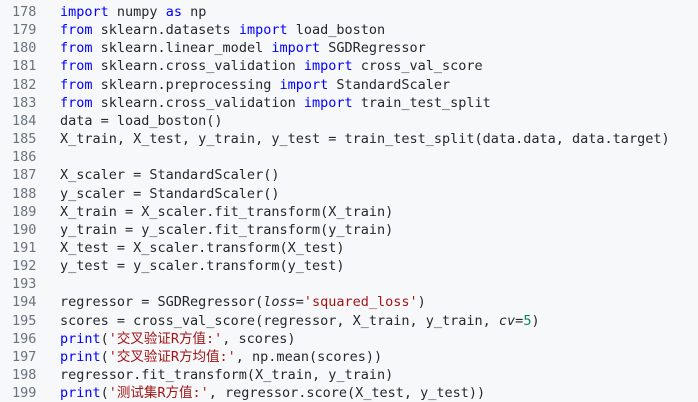 This screenshot has height=402, width=698. I want to click on code-token: numpy, so click(137, 12).